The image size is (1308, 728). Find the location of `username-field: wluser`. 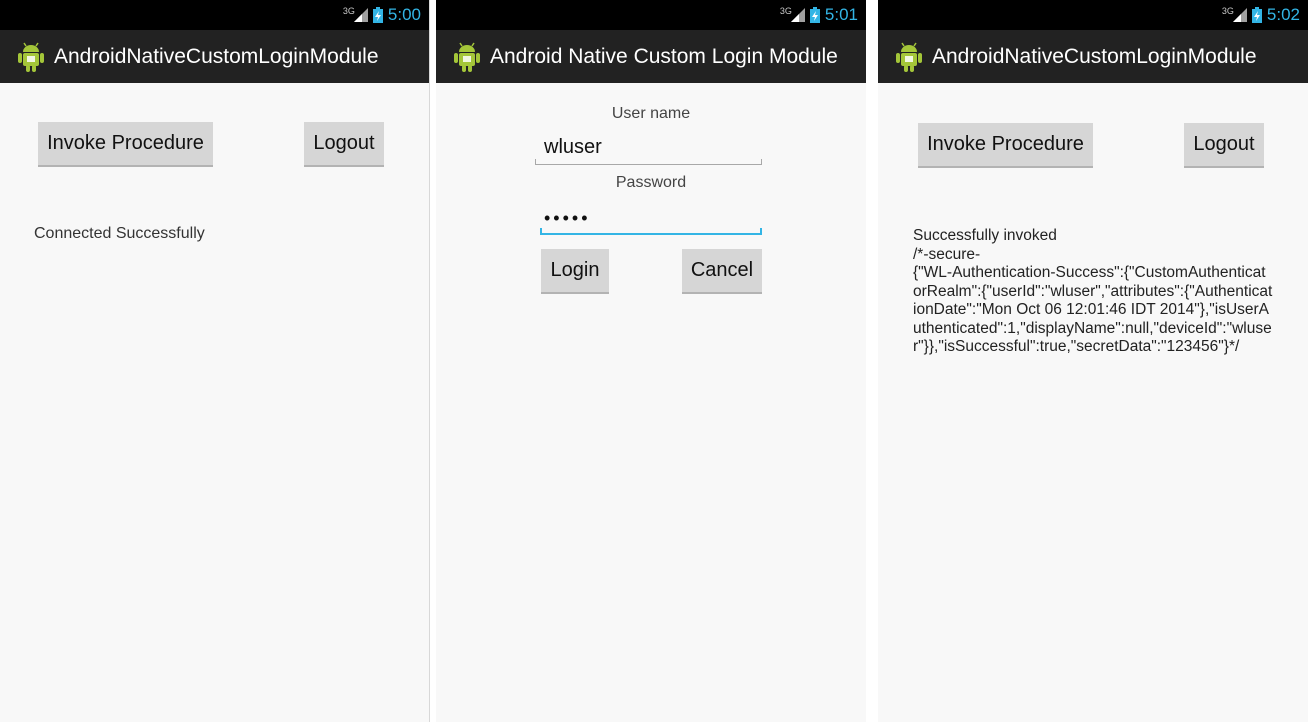

username-field: wluser is located at coordinates (648, 146).